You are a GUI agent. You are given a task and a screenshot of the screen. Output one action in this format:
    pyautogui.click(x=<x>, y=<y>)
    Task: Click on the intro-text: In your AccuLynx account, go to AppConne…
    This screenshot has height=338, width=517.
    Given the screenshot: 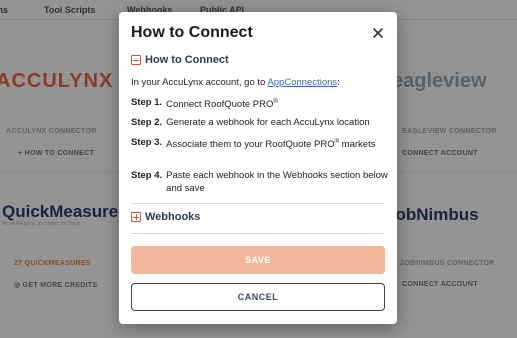 What is the action you would take?
    pyautogui.click(x=235, y=82)
    